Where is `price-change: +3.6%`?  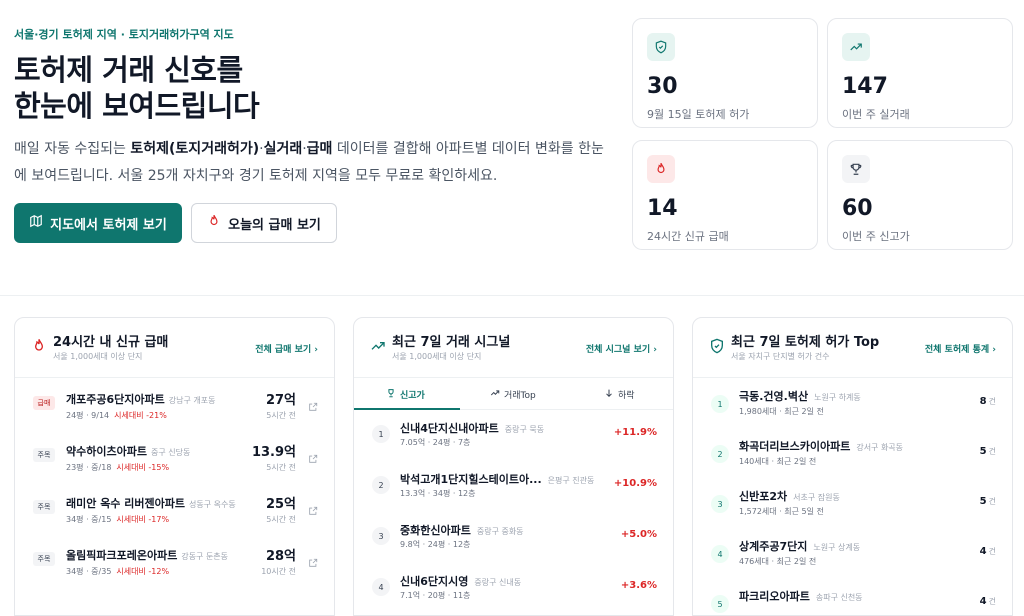
price-change: +3.6% is located at coordinates (638, 585).